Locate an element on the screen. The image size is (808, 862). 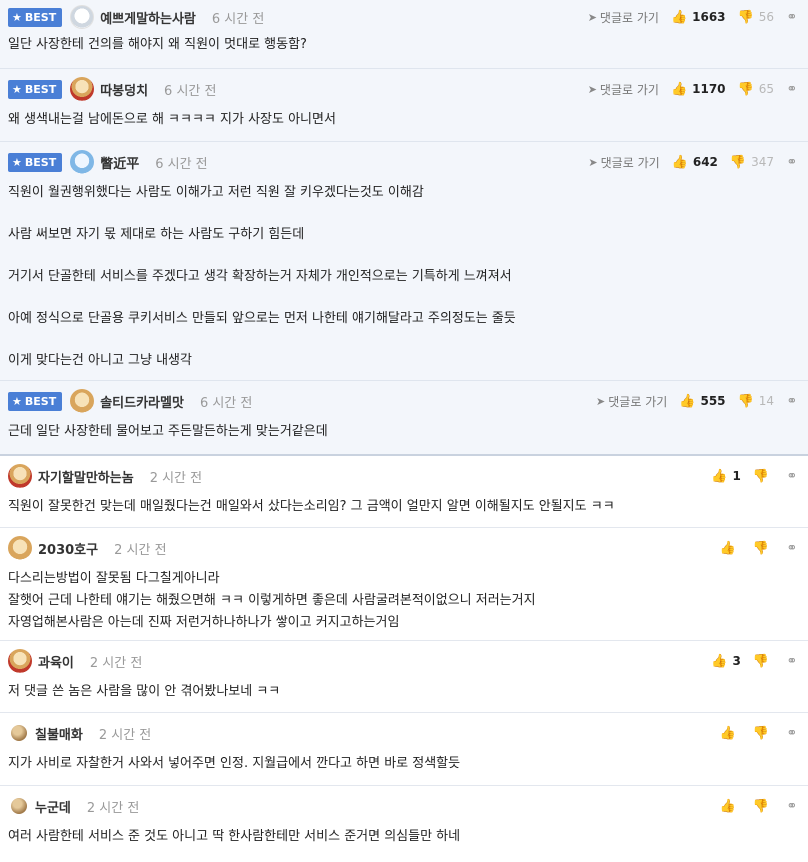
downvote-button: 👎 347 is located at coordinates (752, 162).